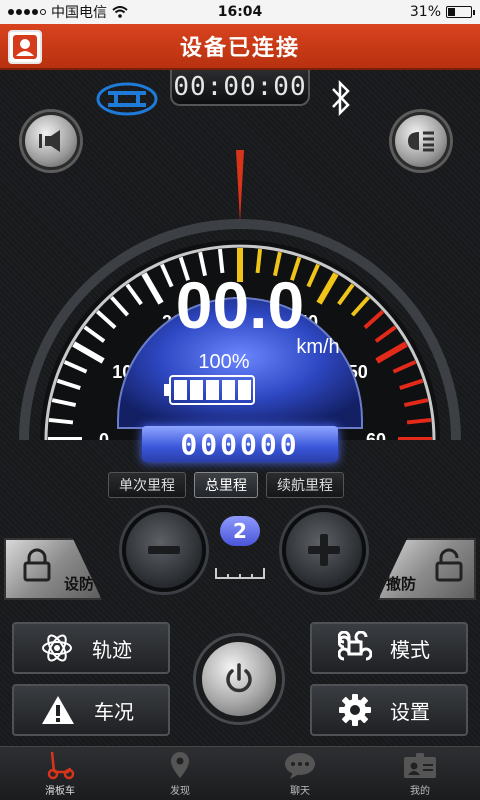  I want to click on lock-open-icon, so click(449, 565).